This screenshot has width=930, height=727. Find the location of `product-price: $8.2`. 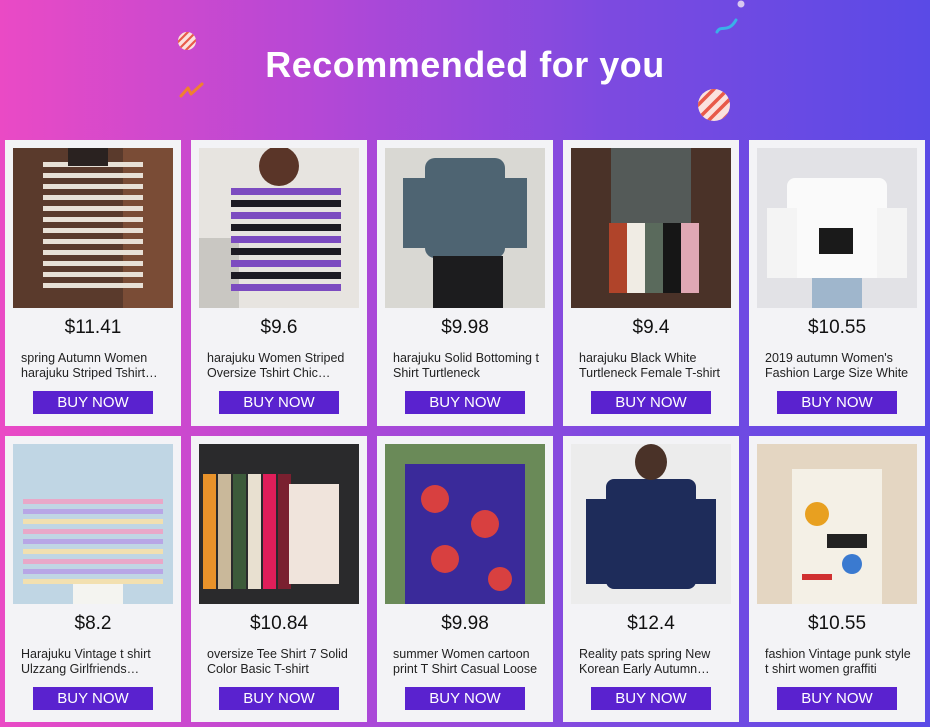

product-price: $8.2 is located at coordinates (93, 623).